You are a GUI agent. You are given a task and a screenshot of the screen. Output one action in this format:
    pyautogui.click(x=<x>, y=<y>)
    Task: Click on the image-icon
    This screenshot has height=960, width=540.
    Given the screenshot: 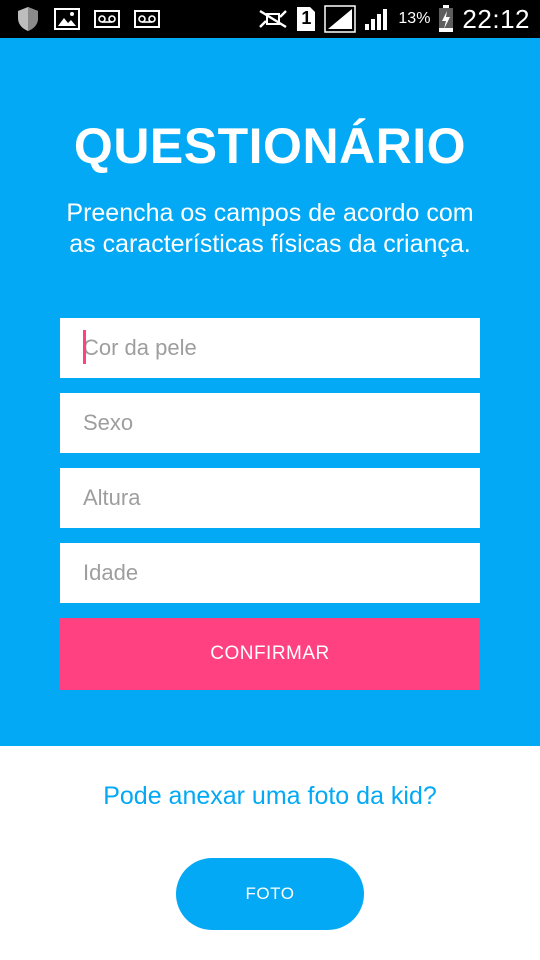 What is the action you would take?
    pyautogui.click(x=67, y=19)
    